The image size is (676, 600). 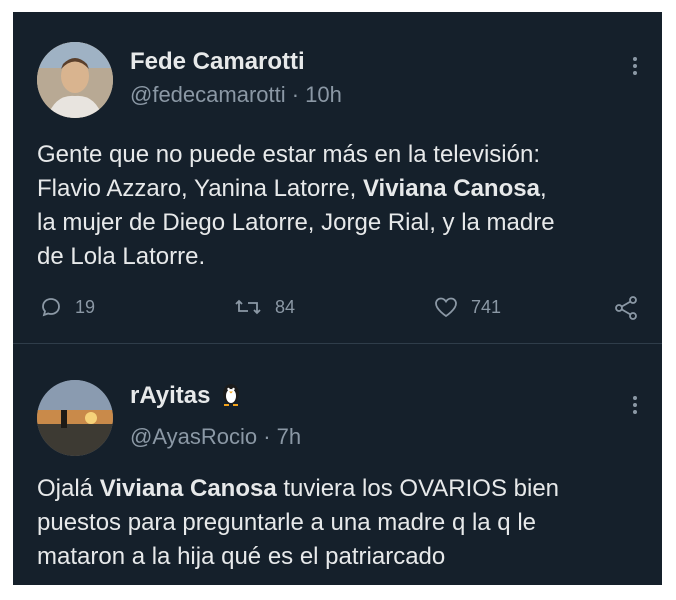 What do you see at coordinates (85, 306) in the screenshot?
I see `reply-count: 19` at bounding box center [85, 306].